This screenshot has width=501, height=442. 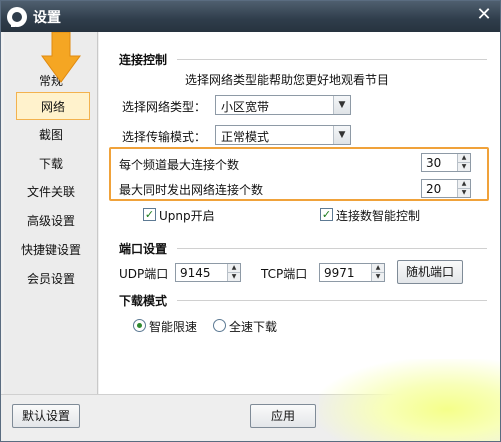 I want to click on udp-port-label: UDP端口, so click(x=144, y=274).